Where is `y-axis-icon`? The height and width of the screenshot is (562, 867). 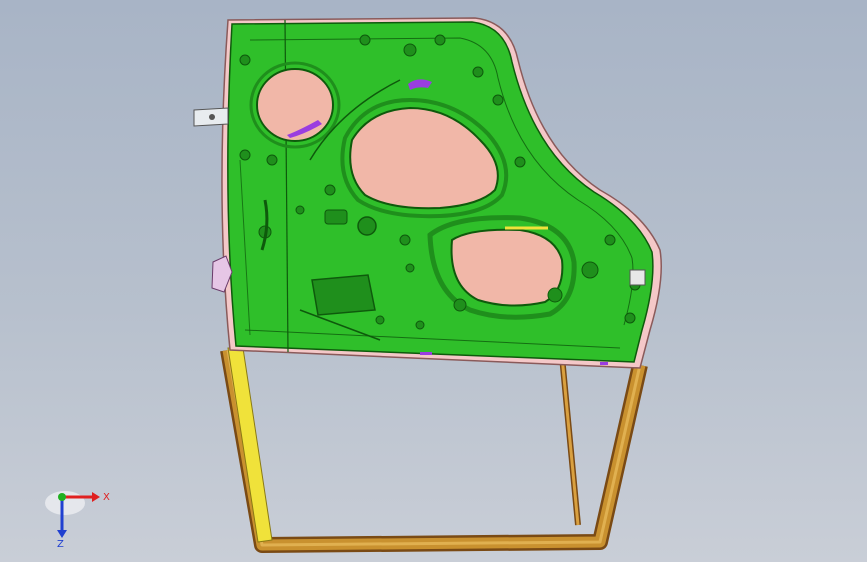
y-axis-icon is located at coordinates (62, 497).